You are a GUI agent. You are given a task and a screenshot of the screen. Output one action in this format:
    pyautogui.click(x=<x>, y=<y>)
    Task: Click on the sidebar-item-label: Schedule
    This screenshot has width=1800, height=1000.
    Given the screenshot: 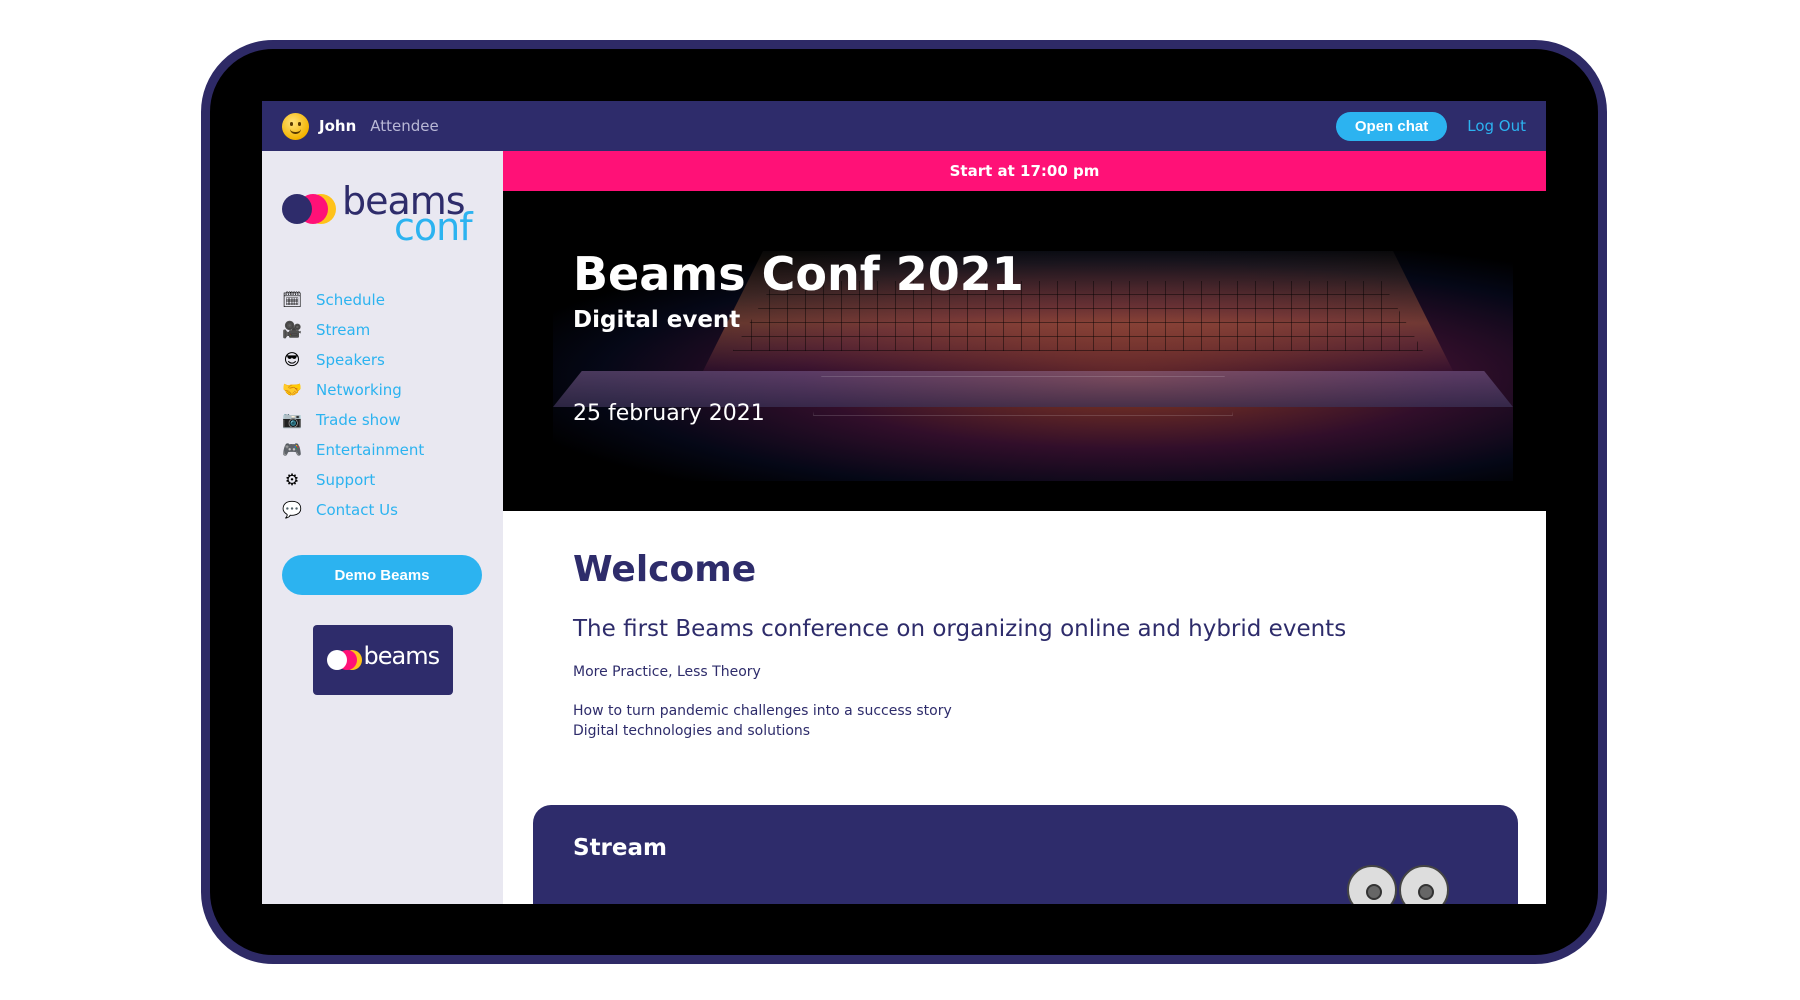 What is the action you would take?
    pyautogui.click(x=350, y=300)
    